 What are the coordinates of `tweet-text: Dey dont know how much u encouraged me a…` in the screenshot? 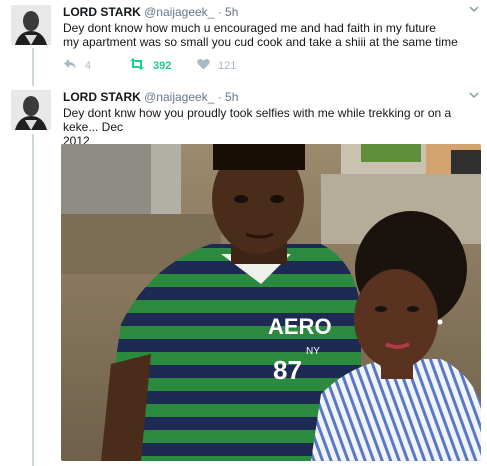 It's located at (269, 35).